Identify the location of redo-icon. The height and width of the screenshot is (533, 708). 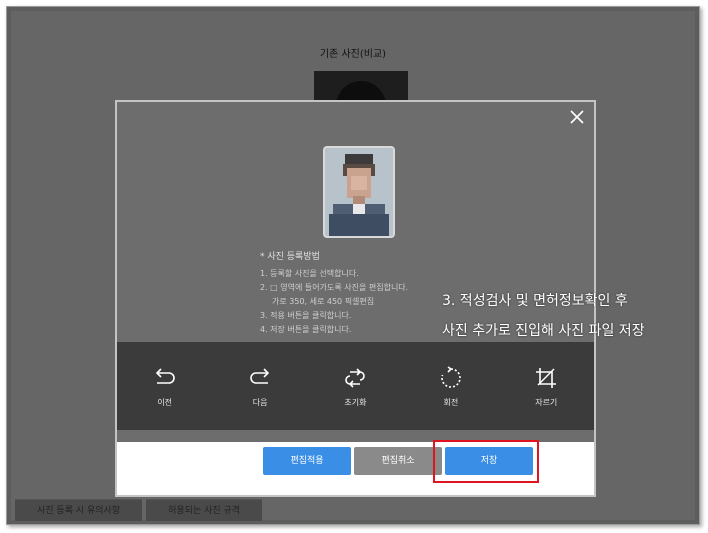
(260, 378).